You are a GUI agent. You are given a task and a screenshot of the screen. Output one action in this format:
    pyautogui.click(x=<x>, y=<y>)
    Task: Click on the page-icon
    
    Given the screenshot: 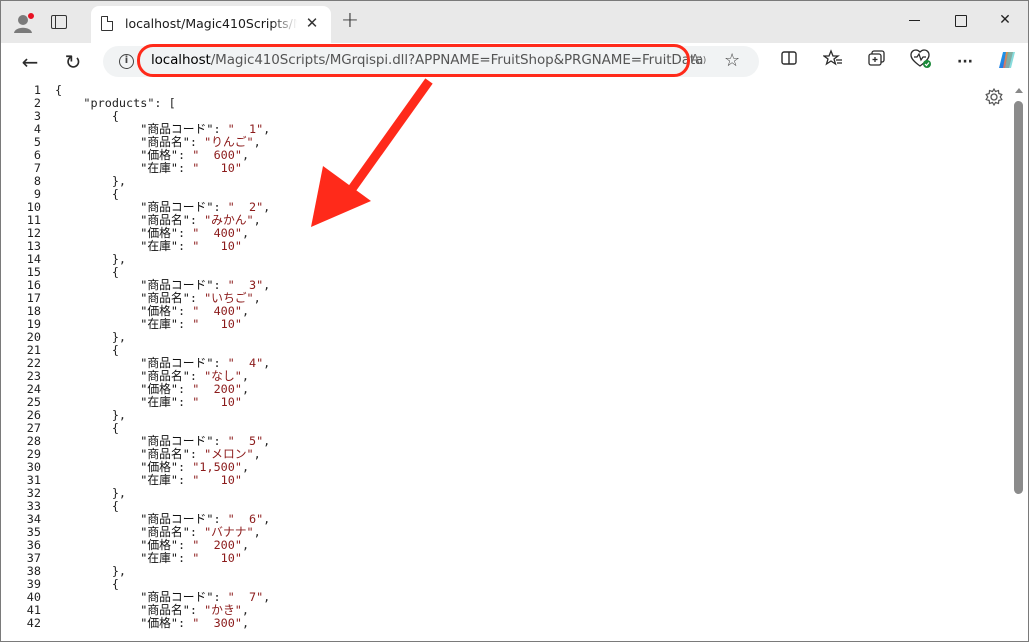 What is the action you would take?
    pyautogui.click(x=107, y=23)
    